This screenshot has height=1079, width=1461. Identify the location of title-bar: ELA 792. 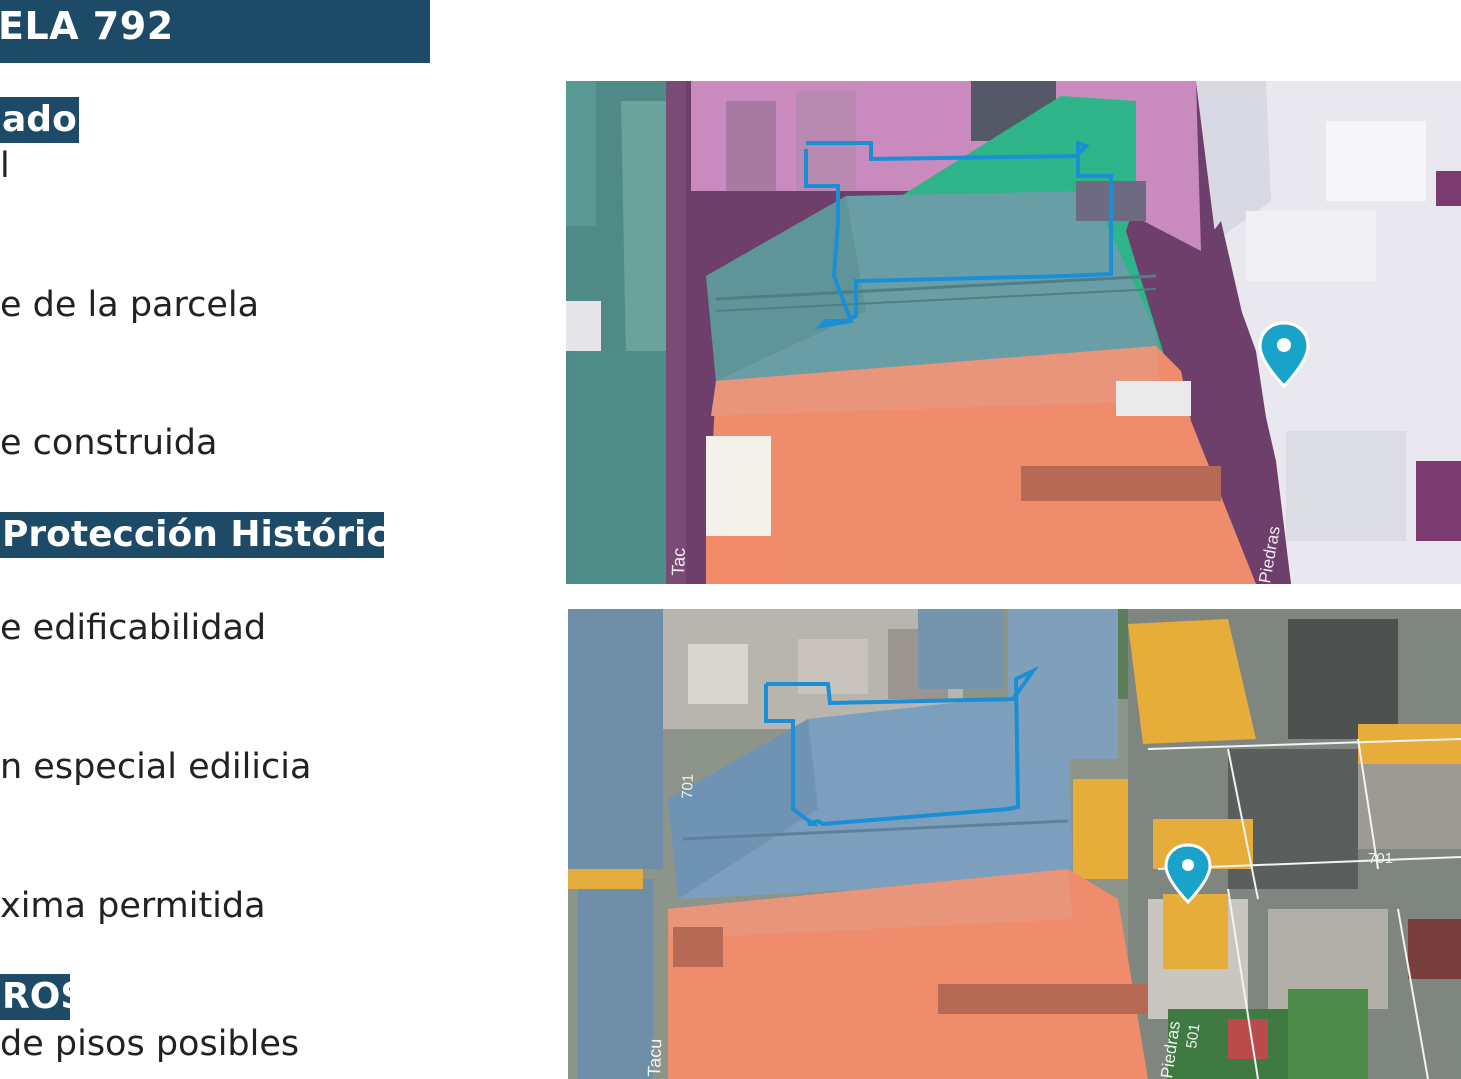
(215, 31).